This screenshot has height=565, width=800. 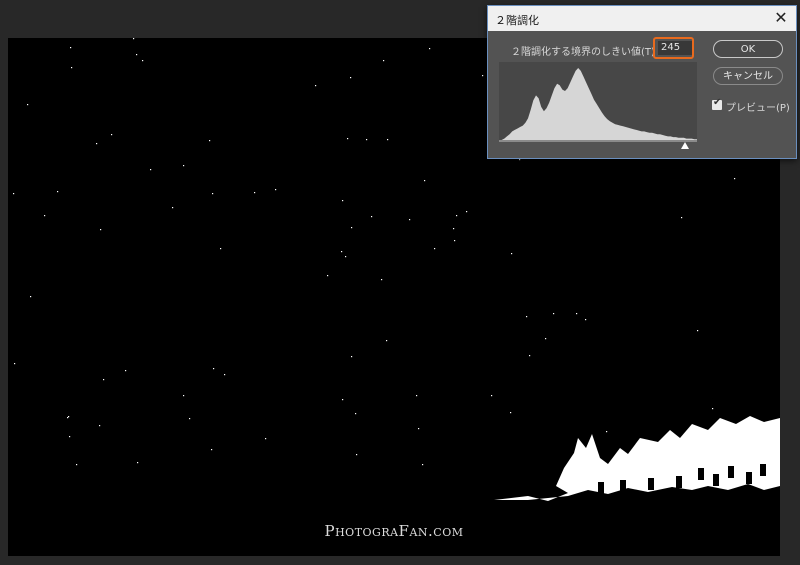 What do you see at coordinates (685, 145) in the screenshot?
I see `threshold-slider-handle` at bounding box center [685, 145].